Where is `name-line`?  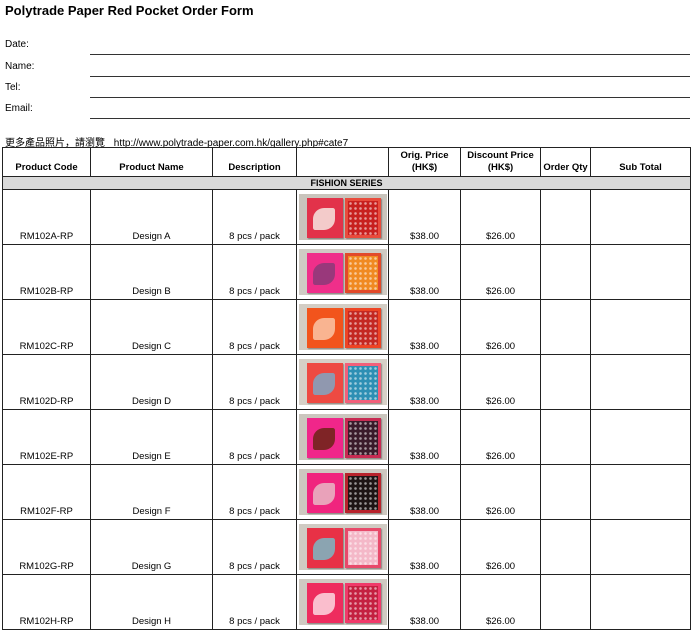
name-line is located at coordinates (392, 69).